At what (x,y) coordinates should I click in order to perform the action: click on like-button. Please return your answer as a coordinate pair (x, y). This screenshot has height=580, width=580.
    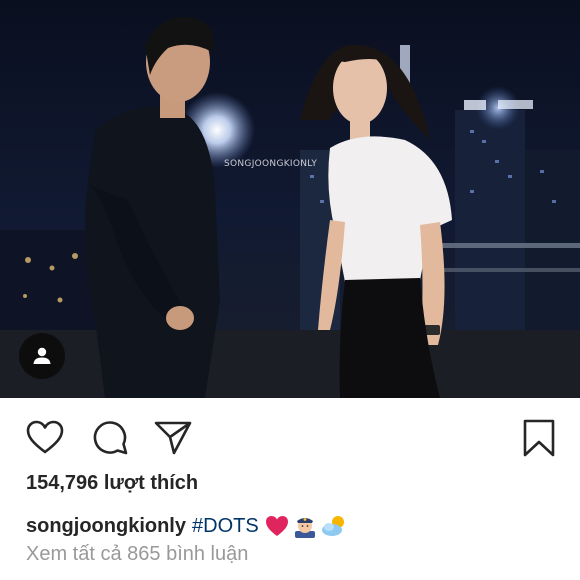
    Looking at the image, I should click on (45, 438).